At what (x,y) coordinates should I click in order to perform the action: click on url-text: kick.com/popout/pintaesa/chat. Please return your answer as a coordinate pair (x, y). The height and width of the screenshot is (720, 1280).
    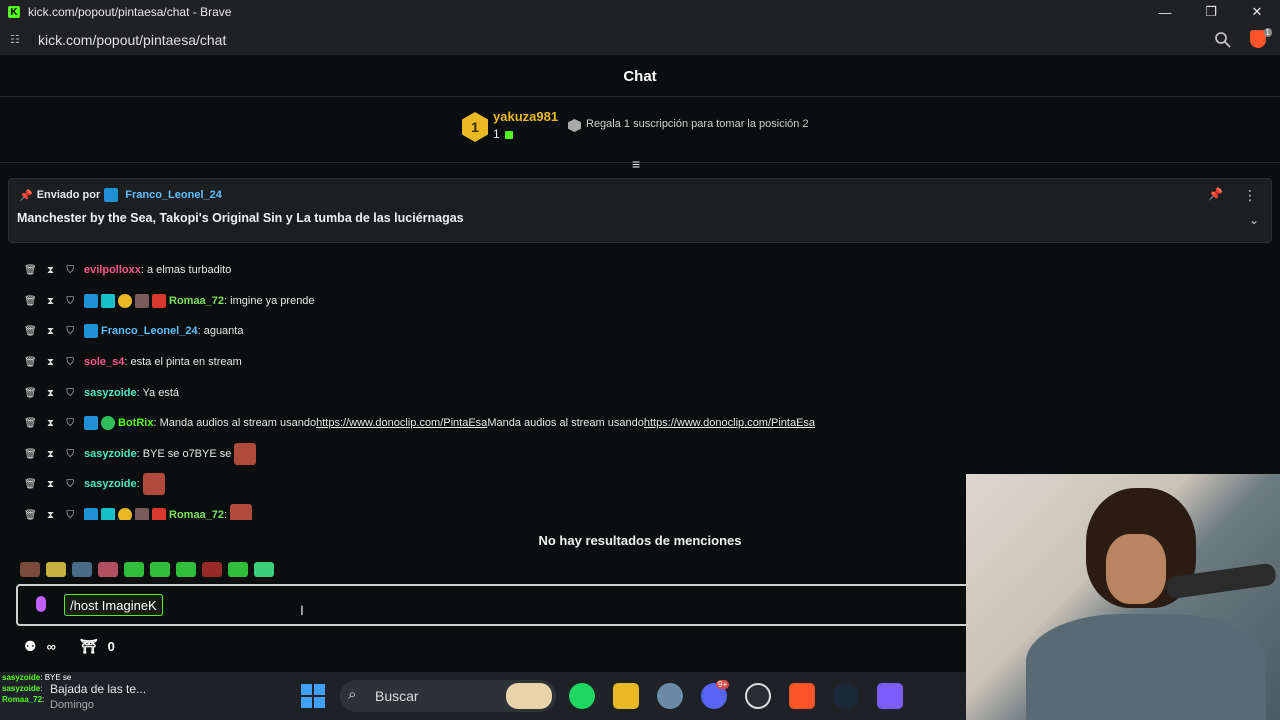
    Looking at the image, I should click on (132, 40).